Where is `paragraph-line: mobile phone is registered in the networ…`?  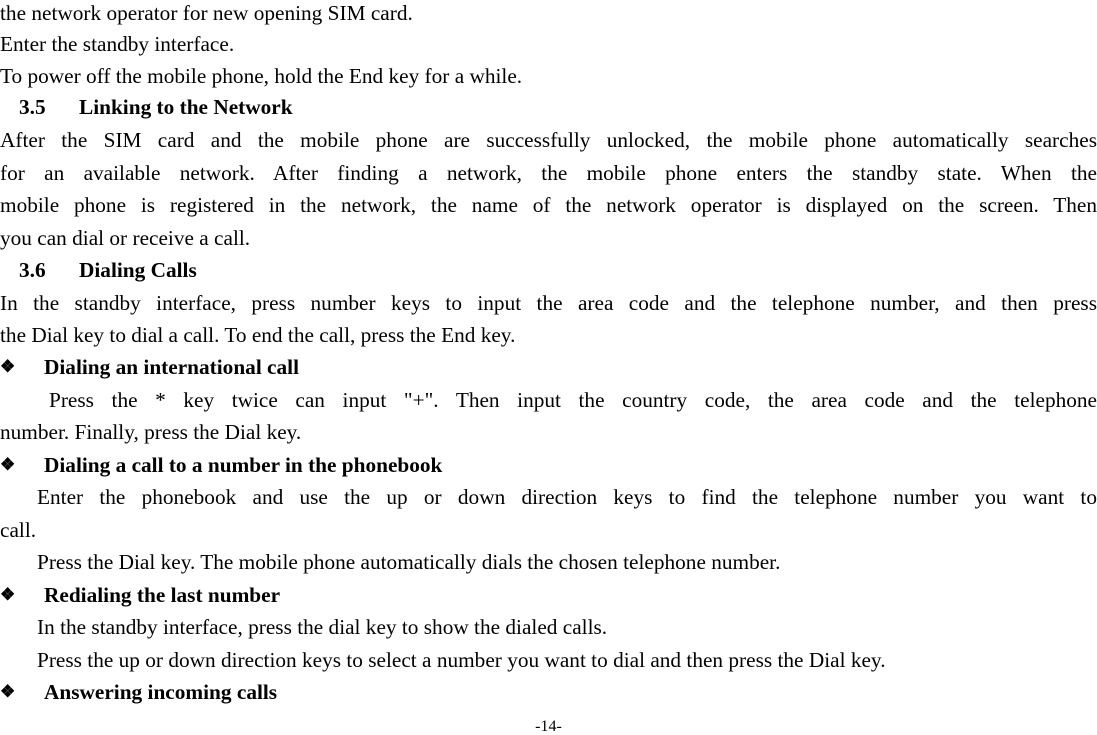 paragraph-line: mobile phone is registered in the networ… is located at coordinates (548, 205).